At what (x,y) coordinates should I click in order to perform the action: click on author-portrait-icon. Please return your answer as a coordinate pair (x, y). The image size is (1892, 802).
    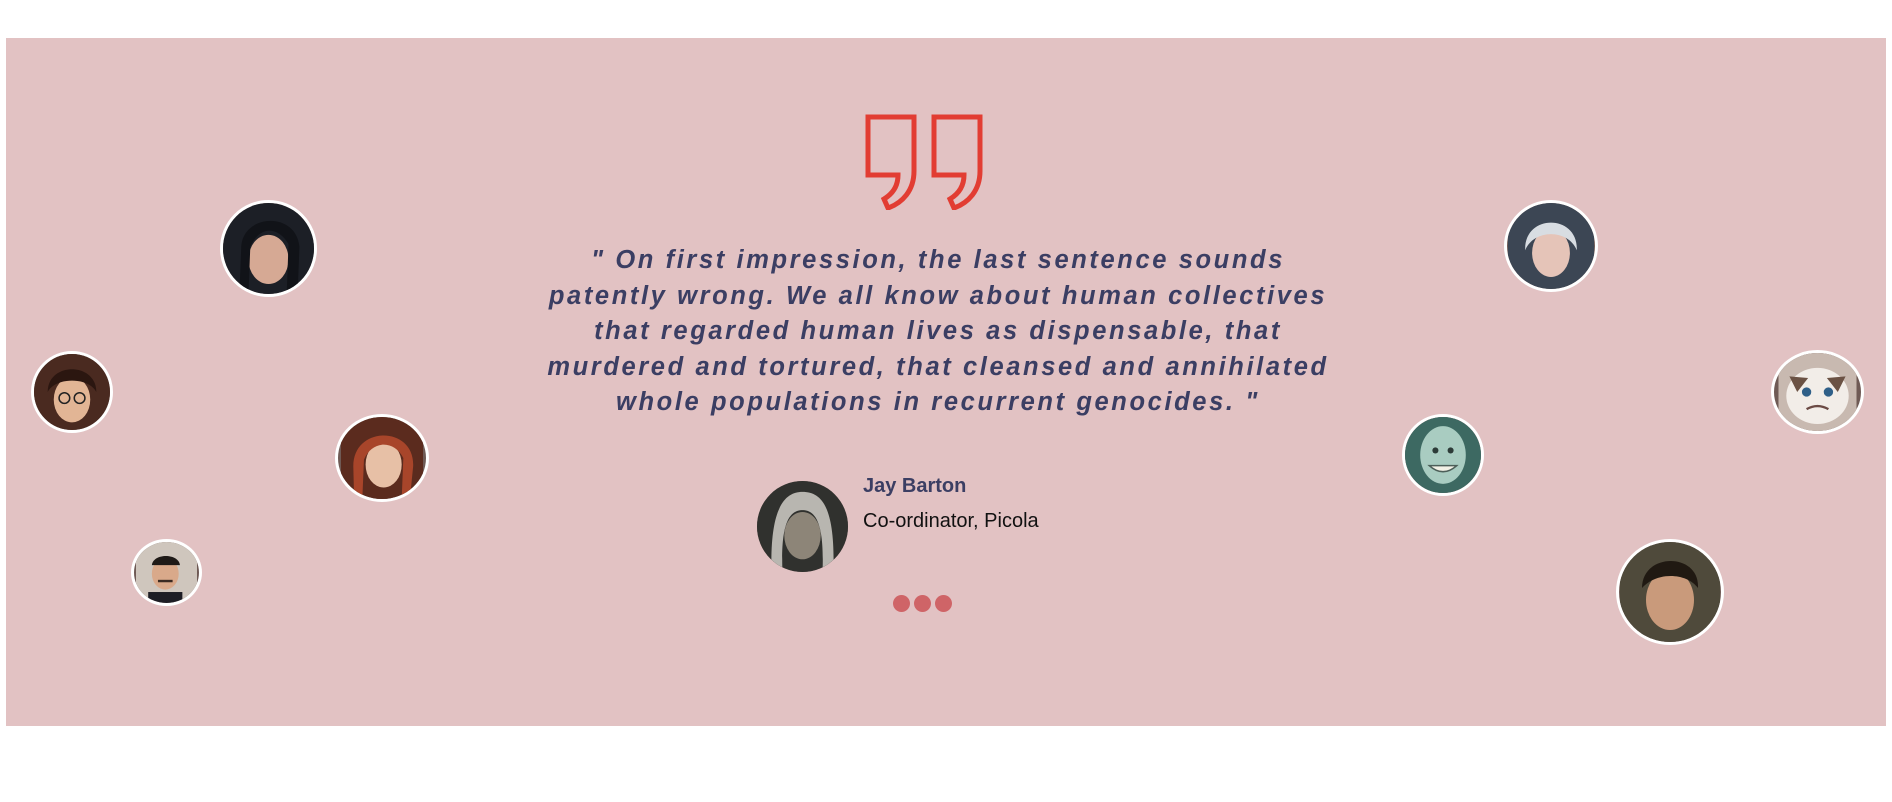
    Looking at the image, I should click on (802, 526).